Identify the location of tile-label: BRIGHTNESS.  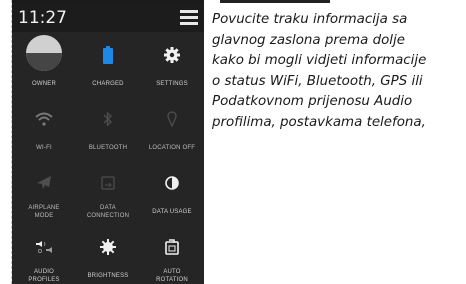
(108, 276).